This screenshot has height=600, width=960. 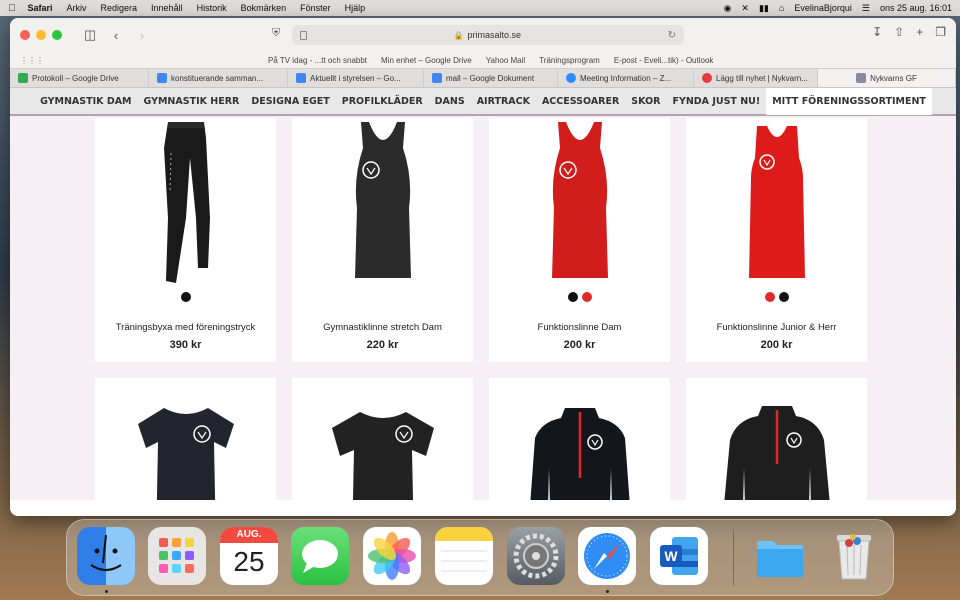 I want to click on product-card: Träningsbyxa med föreningstryck 390 kr, so click(x=185, y=240).